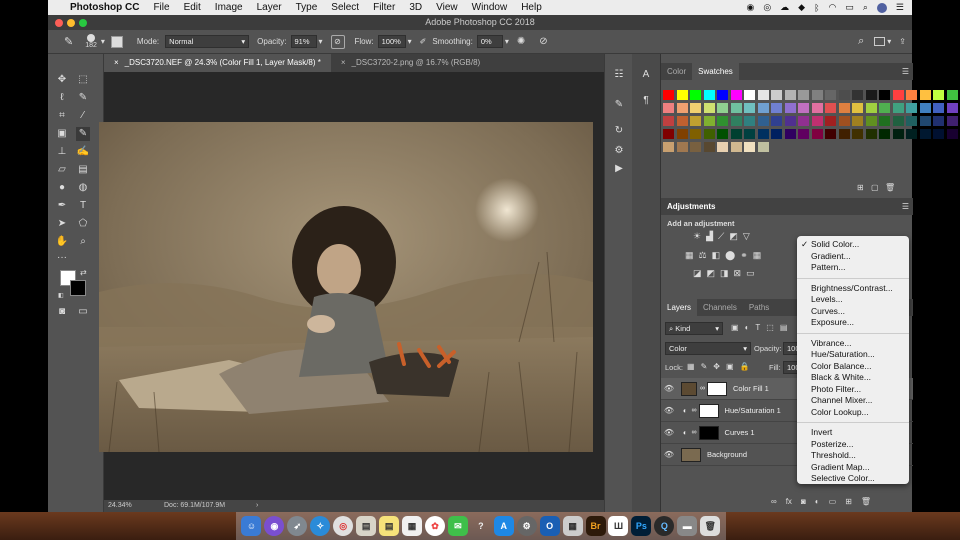  Describe the element at coordinates (297, 526) in the screenshot. I see `launchpad-icon: ➶` at that location.